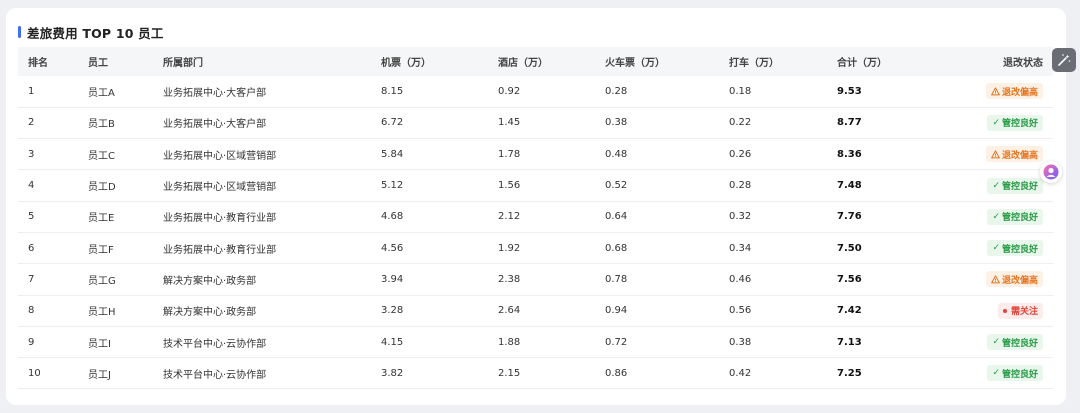  I want to click on status-badge-label: 需关注, so click(1024, 312).